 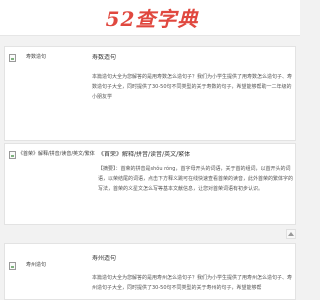 I want to click on scroll-to-top-button, so click(x=291, y=234).